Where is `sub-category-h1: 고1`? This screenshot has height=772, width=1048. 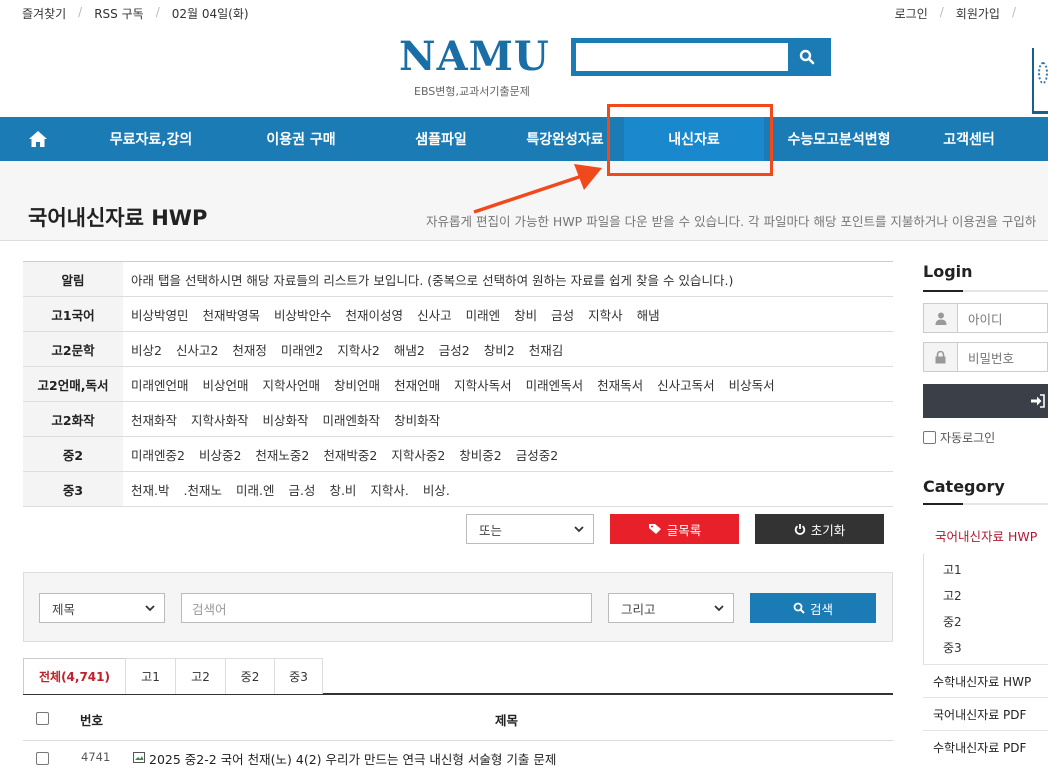
sub-category-h1: 고1 is located at coordinates (952, 569).